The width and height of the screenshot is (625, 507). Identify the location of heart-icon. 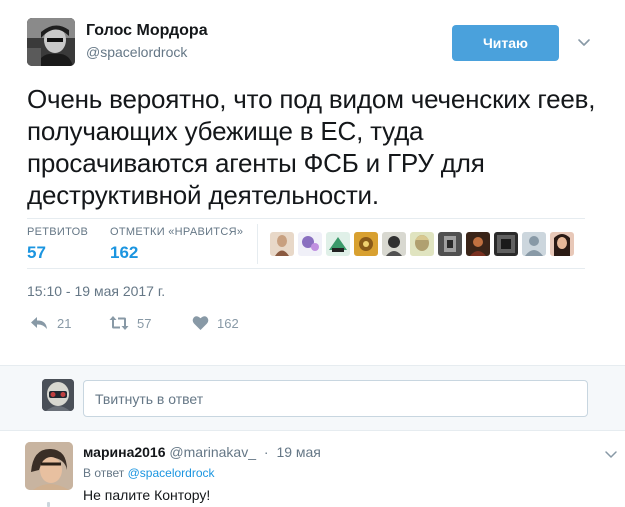
(200, 323).